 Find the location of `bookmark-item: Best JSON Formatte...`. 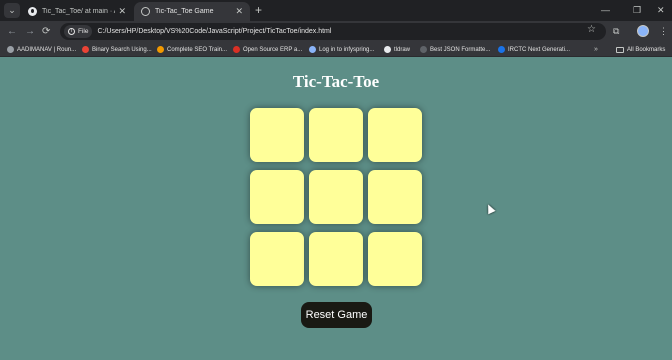

bookmark-item: Best JSON Formatte... is located at coordinates (455, 49).